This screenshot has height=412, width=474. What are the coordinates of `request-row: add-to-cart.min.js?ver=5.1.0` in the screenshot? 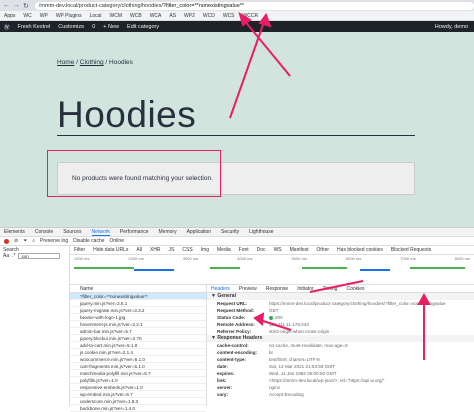 It's located at (138, 345).